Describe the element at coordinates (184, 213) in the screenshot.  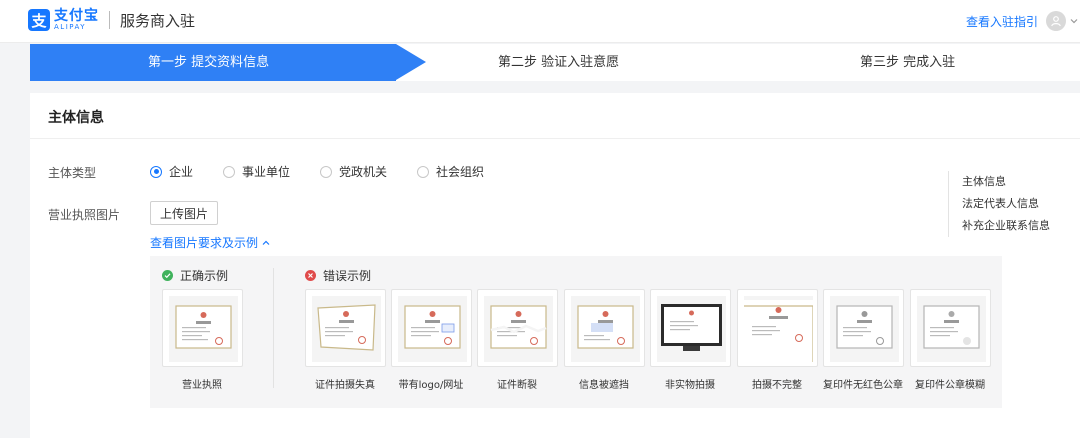
I see `upload-image-button: 上传图片` at that location.